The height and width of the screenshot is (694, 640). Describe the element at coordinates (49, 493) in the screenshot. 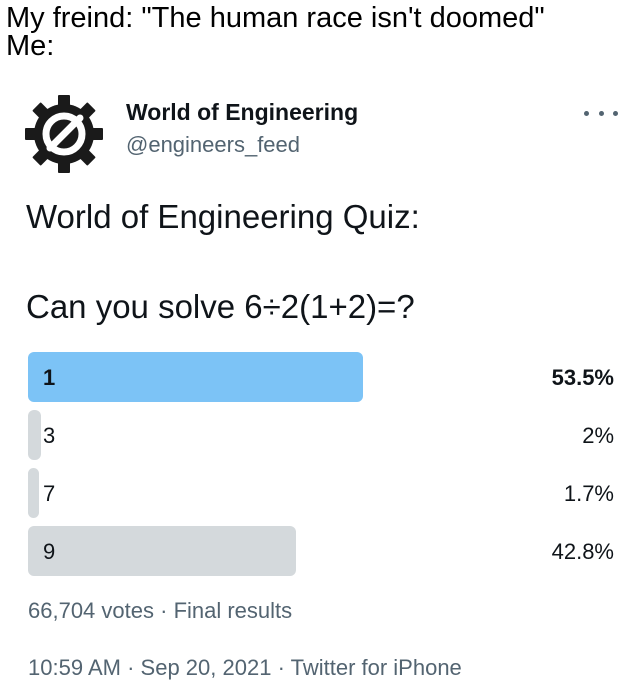

I see `poll-option-label: 7` at that location.